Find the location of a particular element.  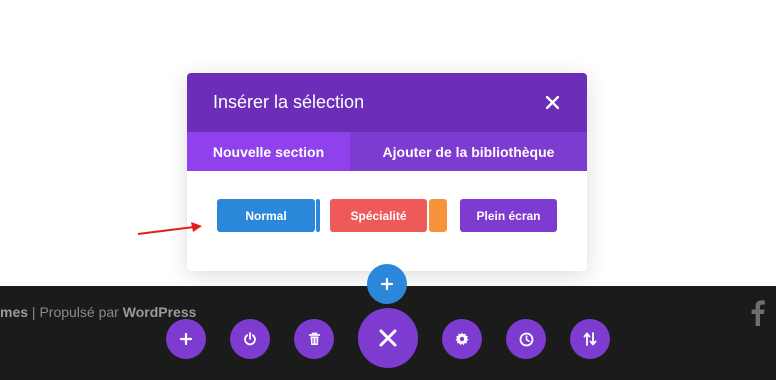

power-icon is located at coordinates (250, 339).